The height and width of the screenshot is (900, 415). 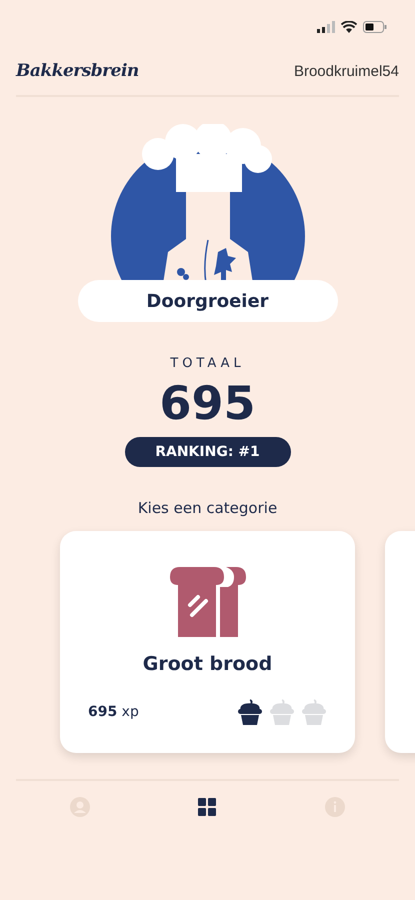 I want to click on signal-icon, so click(x=326, y=27).